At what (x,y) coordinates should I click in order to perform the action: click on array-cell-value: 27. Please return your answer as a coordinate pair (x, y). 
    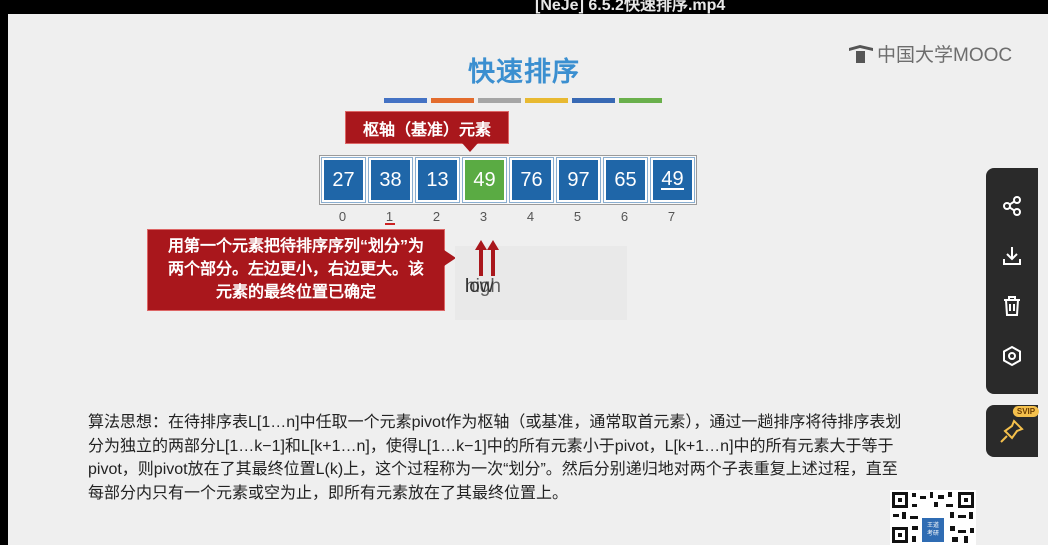
    Looking at the image, I should click on (343, 179).